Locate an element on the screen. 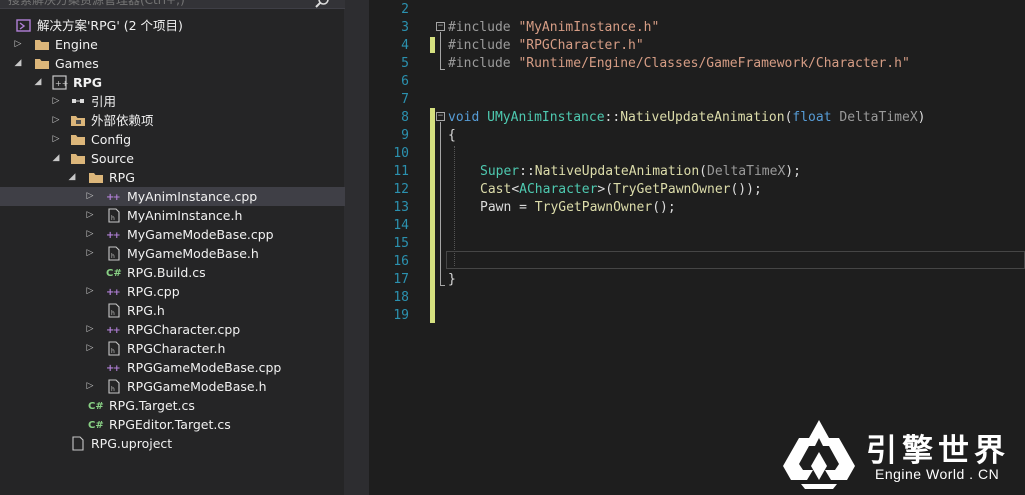 The height and width of the screenshot is (495, 1025). tree-item: ▷ Config is located at coordinates (172, 139).